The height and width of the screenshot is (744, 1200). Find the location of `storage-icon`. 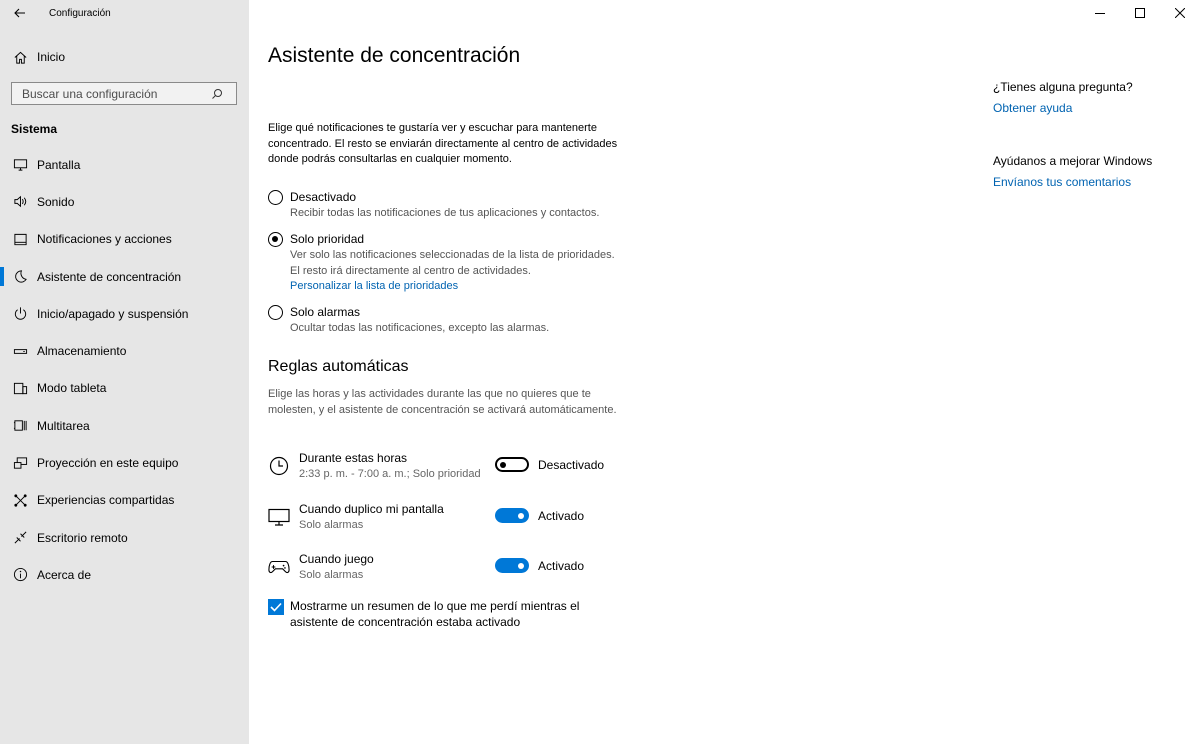

storage-icon is located at coordinates (20, 351).